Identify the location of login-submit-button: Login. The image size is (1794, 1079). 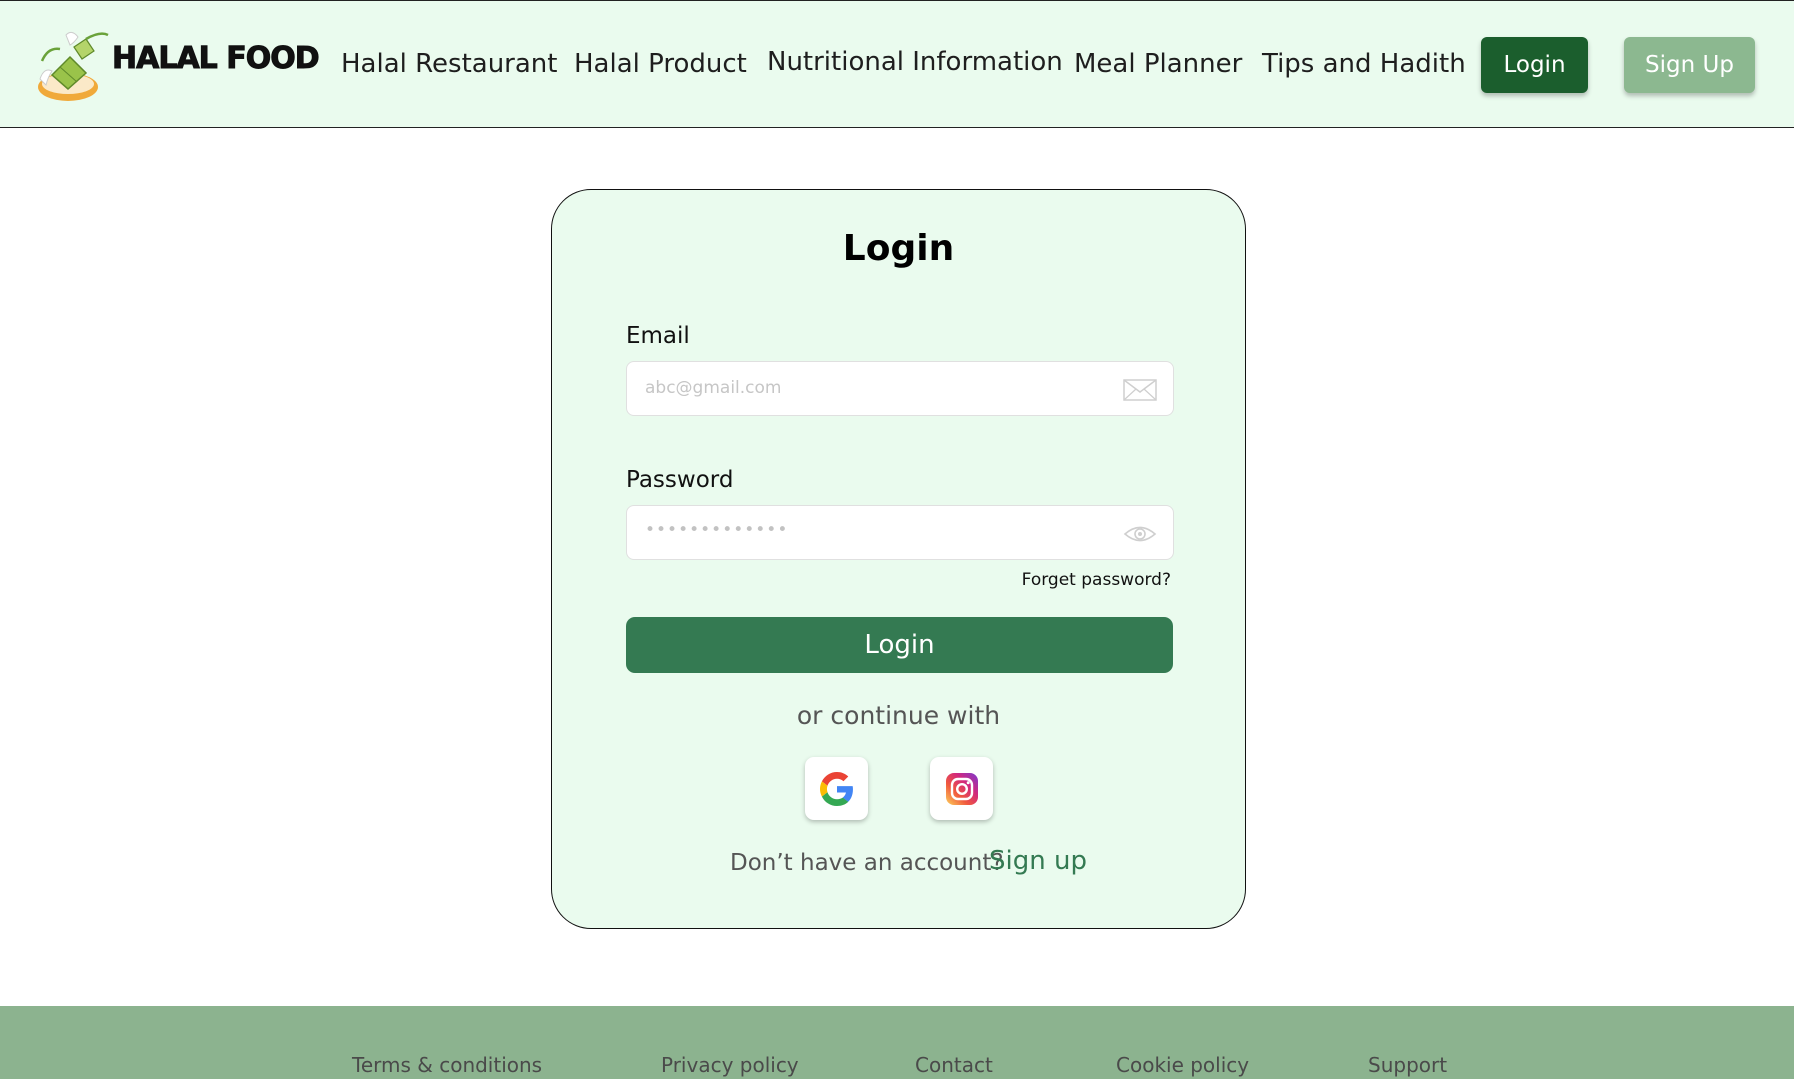
(899, 645).